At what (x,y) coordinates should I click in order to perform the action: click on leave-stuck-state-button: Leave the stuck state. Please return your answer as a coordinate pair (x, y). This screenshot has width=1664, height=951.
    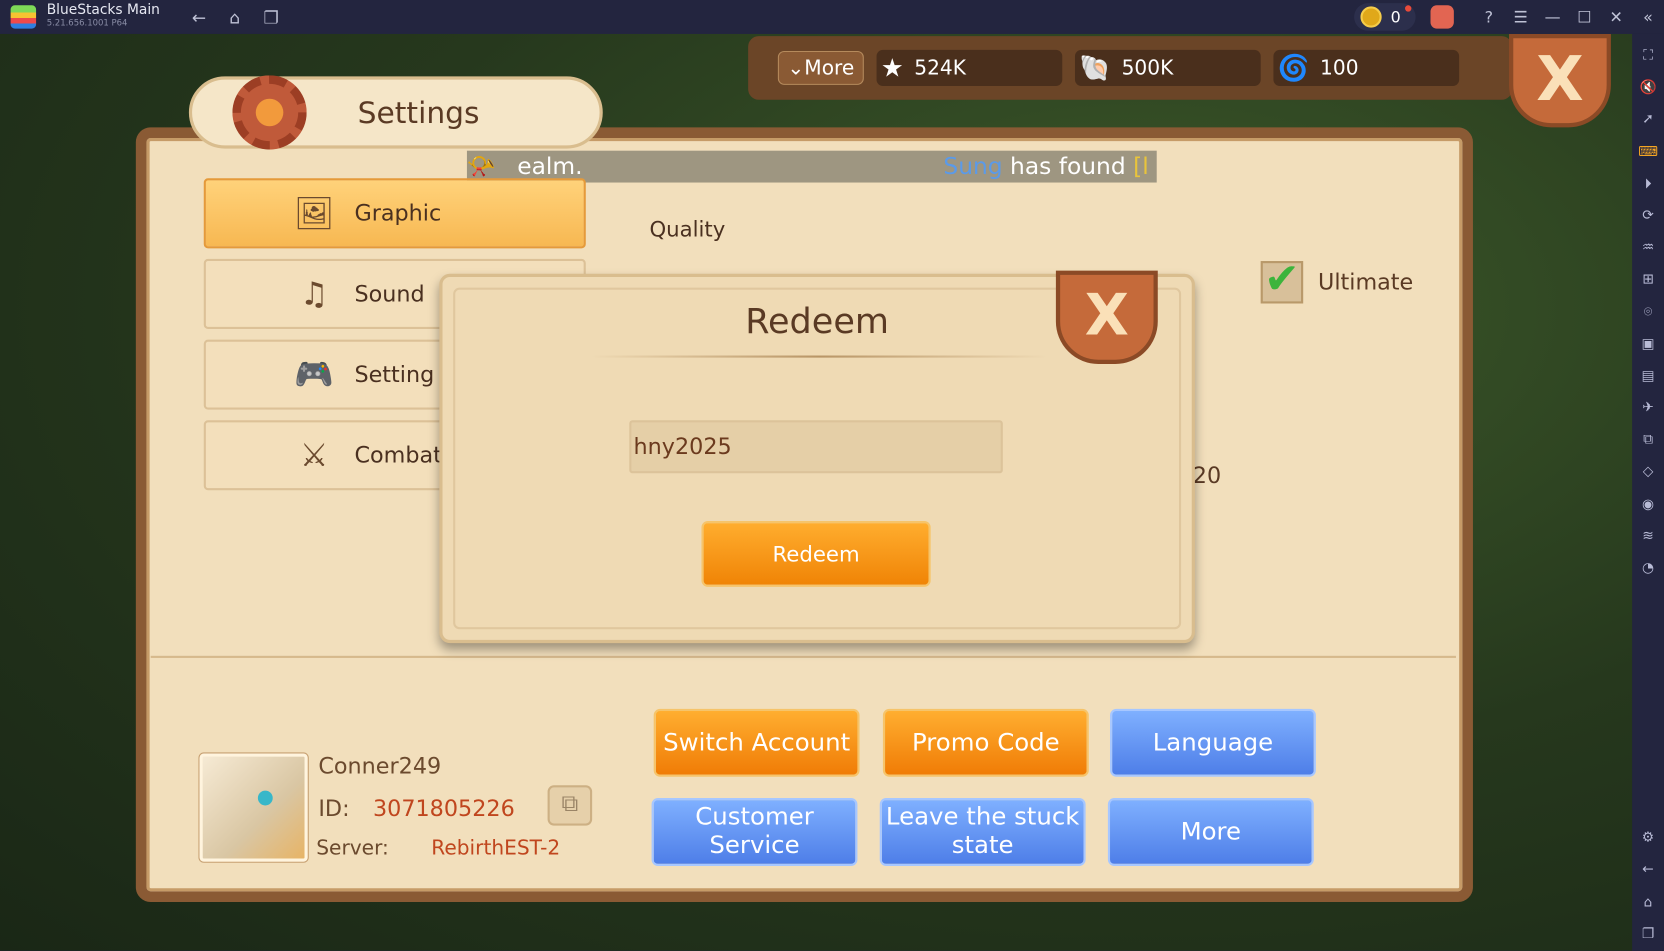
    Looking at the image, I should click on (982, 832).